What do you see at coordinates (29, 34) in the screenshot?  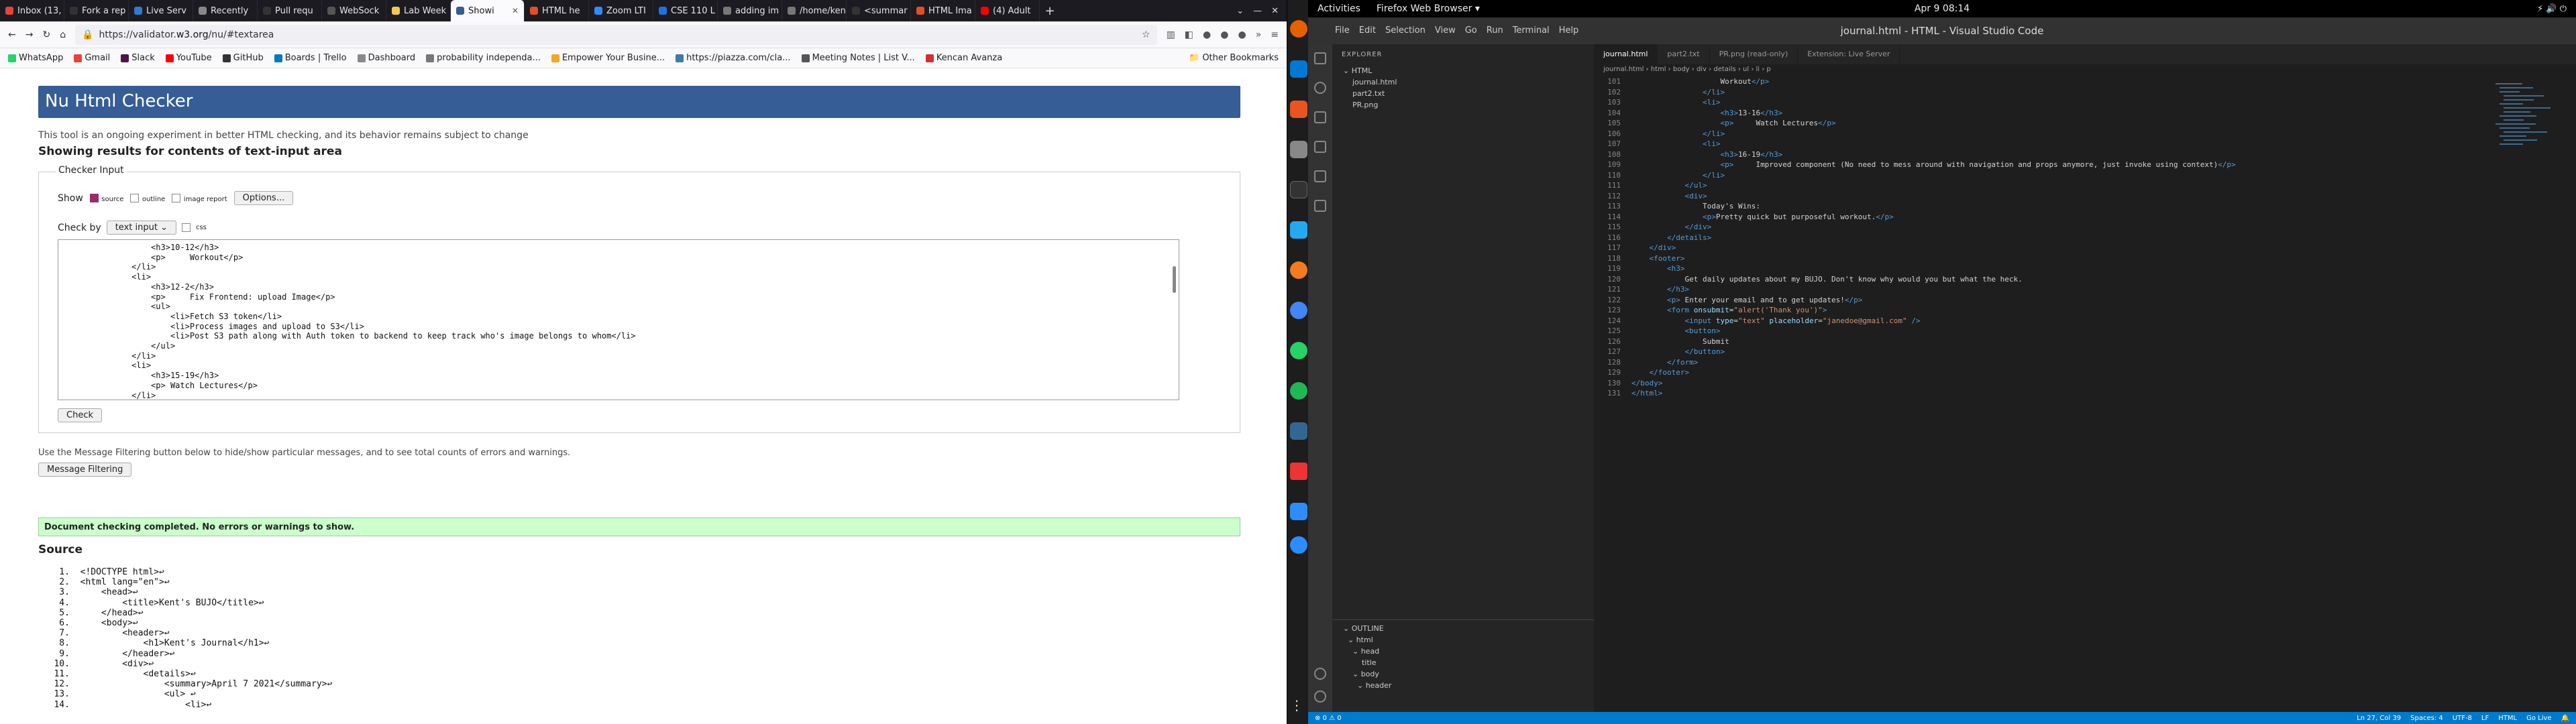 I see `forward-icon: →` at bounding box center [29, 34].